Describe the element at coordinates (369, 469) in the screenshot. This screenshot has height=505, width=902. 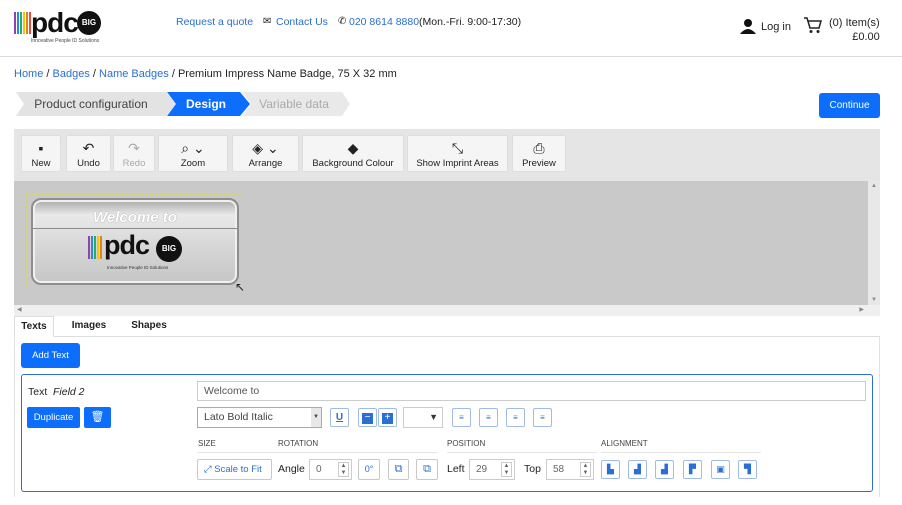
I see `reset-rotation-button: 0°` at that location.